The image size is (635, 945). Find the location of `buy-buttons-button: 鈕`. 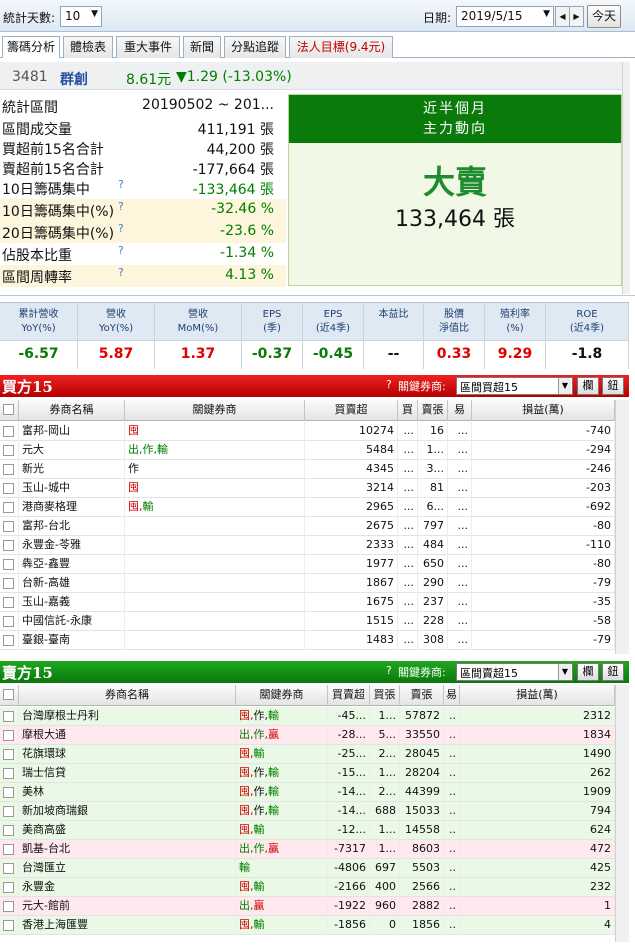

buy-buttons-button: 鈕 is located at coordinates (613, 386).